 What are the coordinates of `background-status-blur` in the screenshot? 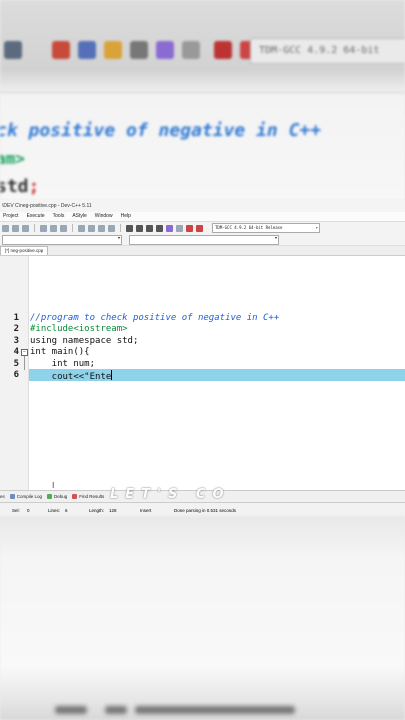 It's located at (202, 709).